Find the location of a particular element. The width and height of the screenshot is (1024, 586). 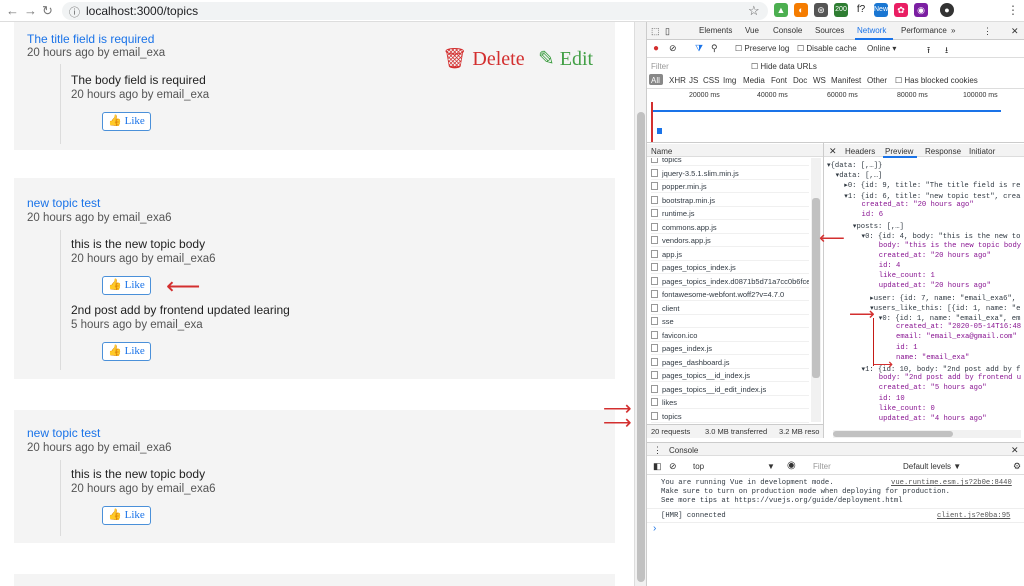

preview-tree-line: email: "email_exa@gmail.com" is located at coordinates (922, 337).